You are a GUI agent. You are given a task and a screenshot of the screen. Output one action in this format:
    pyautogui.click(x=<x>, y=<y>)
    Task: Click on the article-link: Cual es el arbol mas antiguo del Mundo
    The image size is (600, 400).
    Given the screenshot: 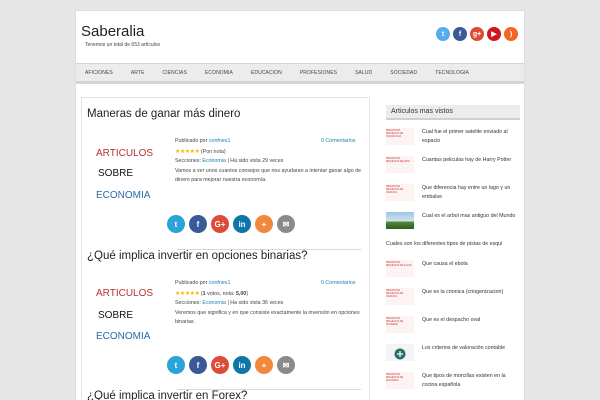 What is the action you would take?
    pyautogui.click(x=472, y=216)
    